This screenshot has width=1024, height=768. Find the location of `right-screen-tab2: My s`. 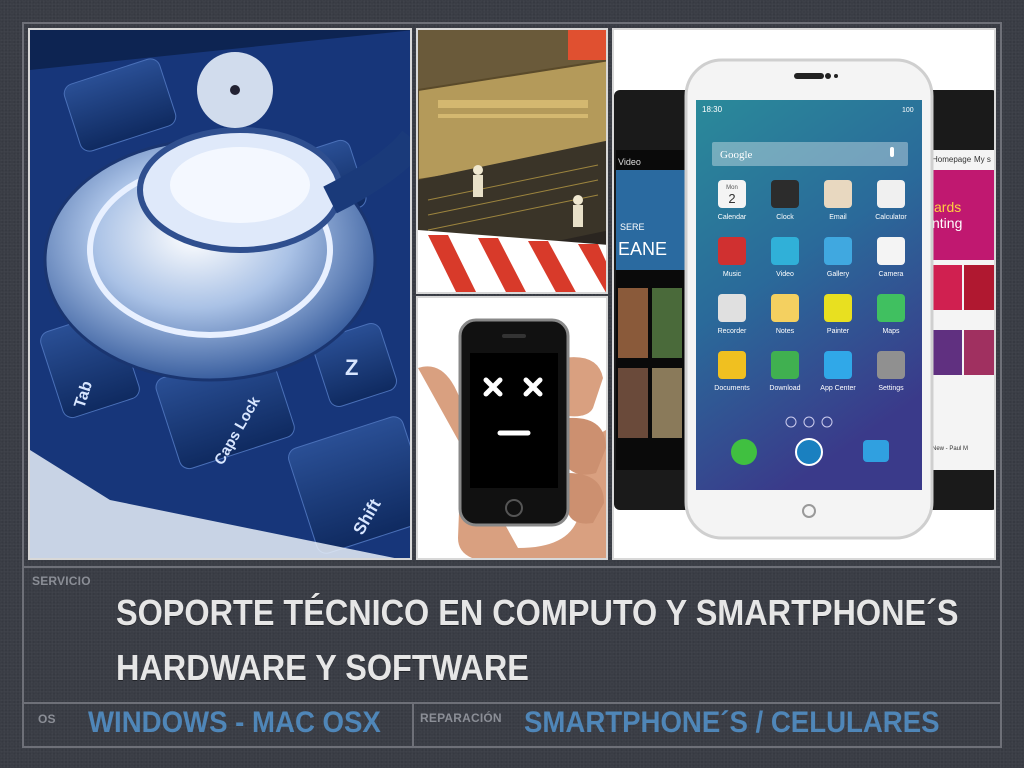

right-screen-tab2: My s is located at coordinates (982, 159).